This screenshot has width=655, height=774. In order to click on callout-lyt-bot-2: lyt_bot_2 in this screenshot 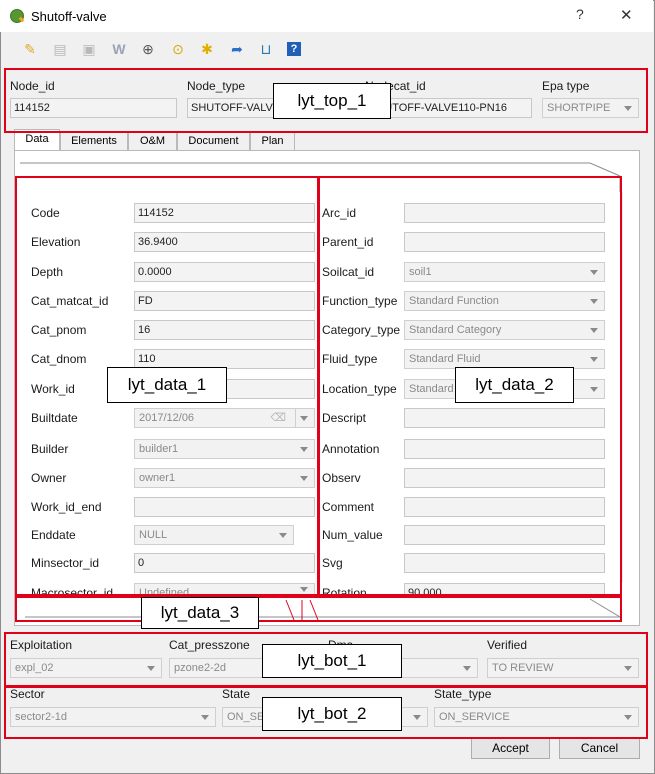, I will do `click(332, 714)`.